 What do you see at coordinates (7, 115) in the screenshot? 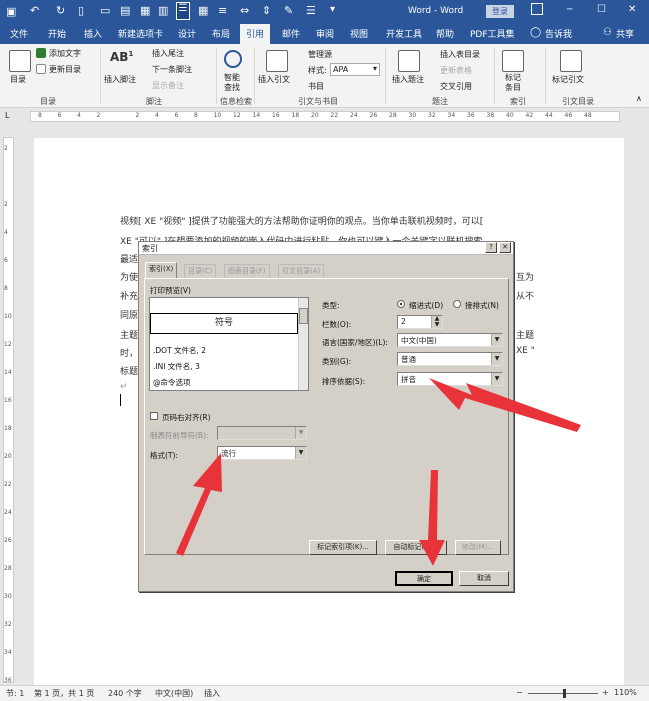
I see `tab-selector-icon: L` at bounding box center [7, 115].